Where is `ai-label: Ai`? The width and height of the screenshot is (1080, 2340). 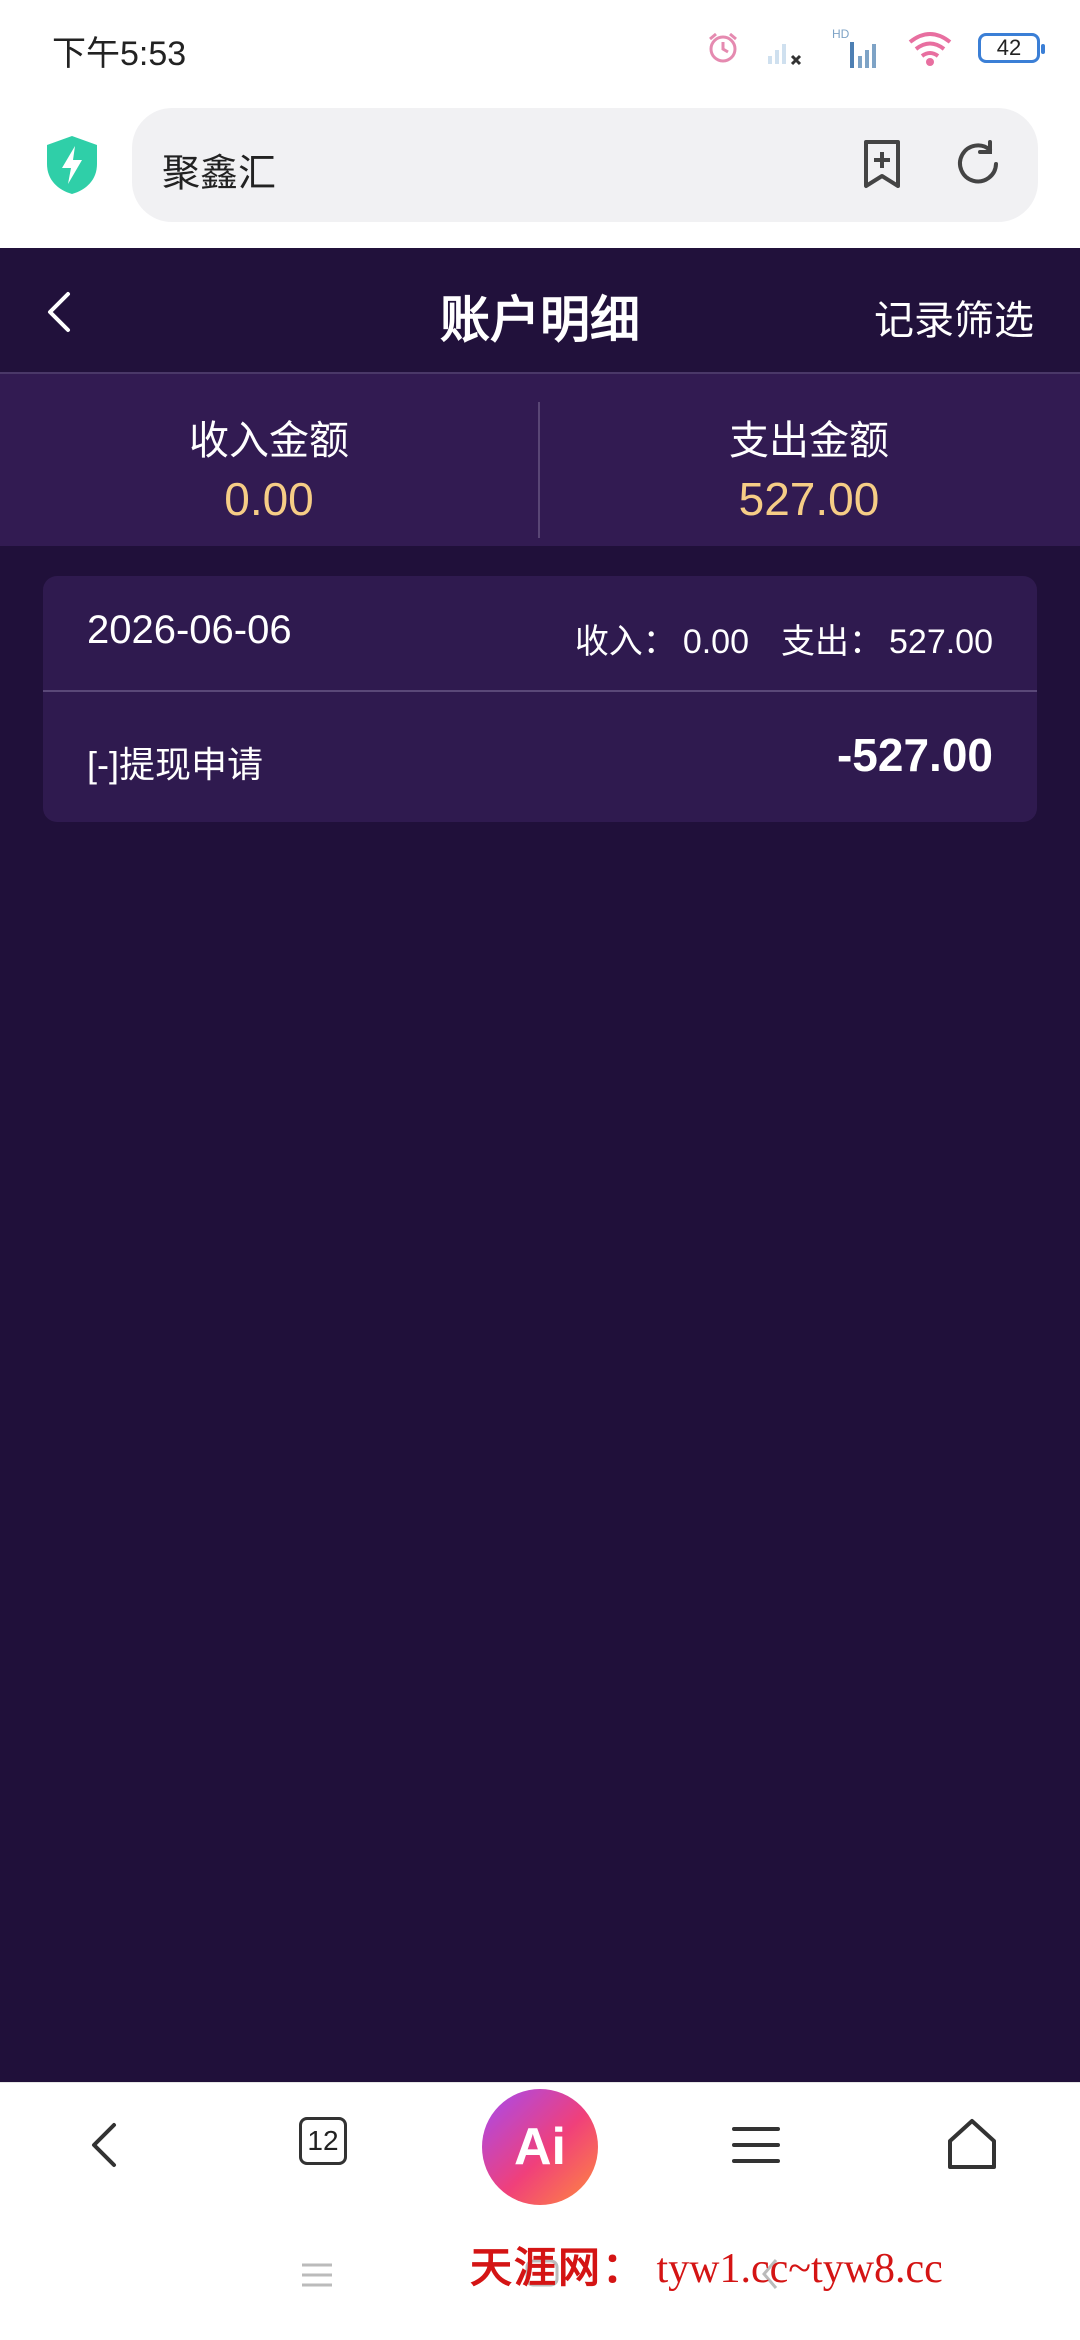 ai-label: Ai is located at coordinates (540, 2147).